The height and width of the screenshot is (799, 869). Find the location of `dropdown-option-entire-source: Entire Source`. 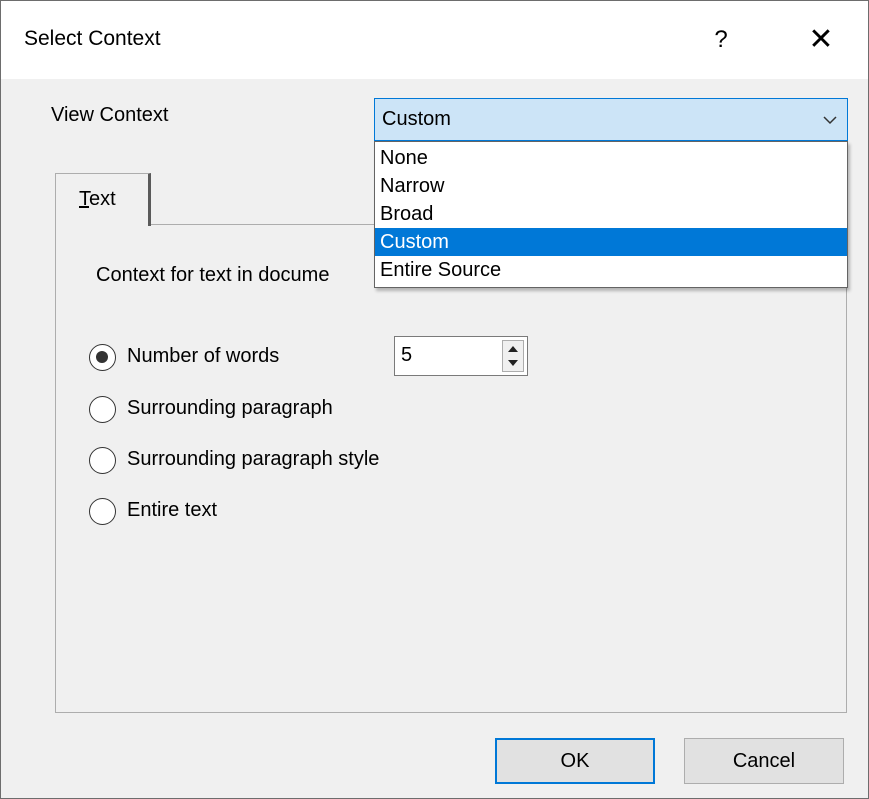

dropdown-option-entire-source: Entire Source is located at coordinates (611, 270).